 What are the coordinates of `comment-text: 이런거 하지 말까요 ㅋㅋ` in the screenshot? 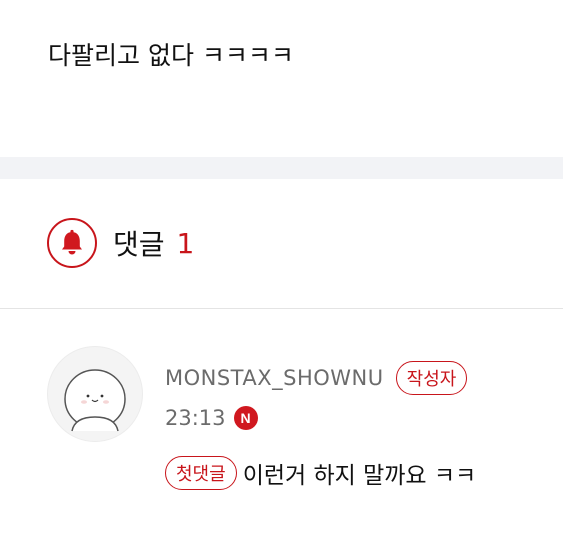 It's located at (359, 476).